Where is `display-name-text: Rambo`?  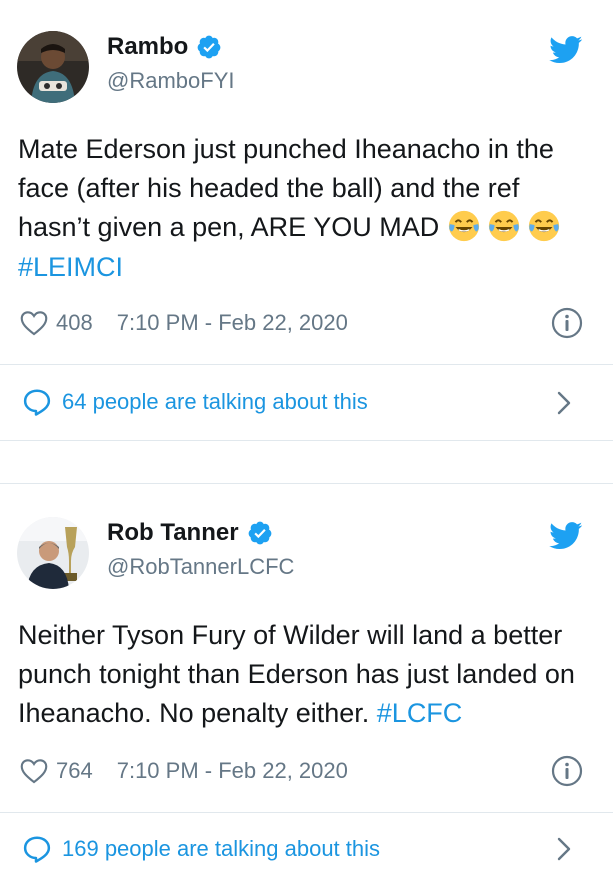
display-name-text: Rambo is located at coordinates (148, 46).